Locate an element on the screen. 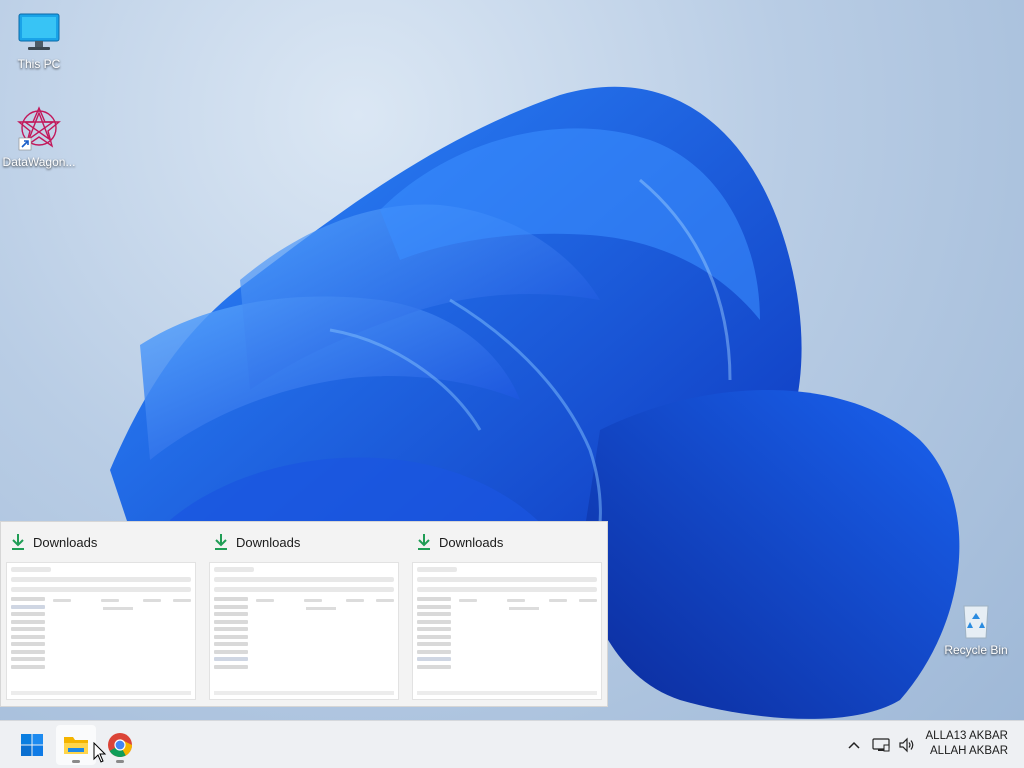 Image resolution: width=1024 pixels, height=768 pixels. desktop-icon-this-pc: This PC is located at coordinates (39, 40).